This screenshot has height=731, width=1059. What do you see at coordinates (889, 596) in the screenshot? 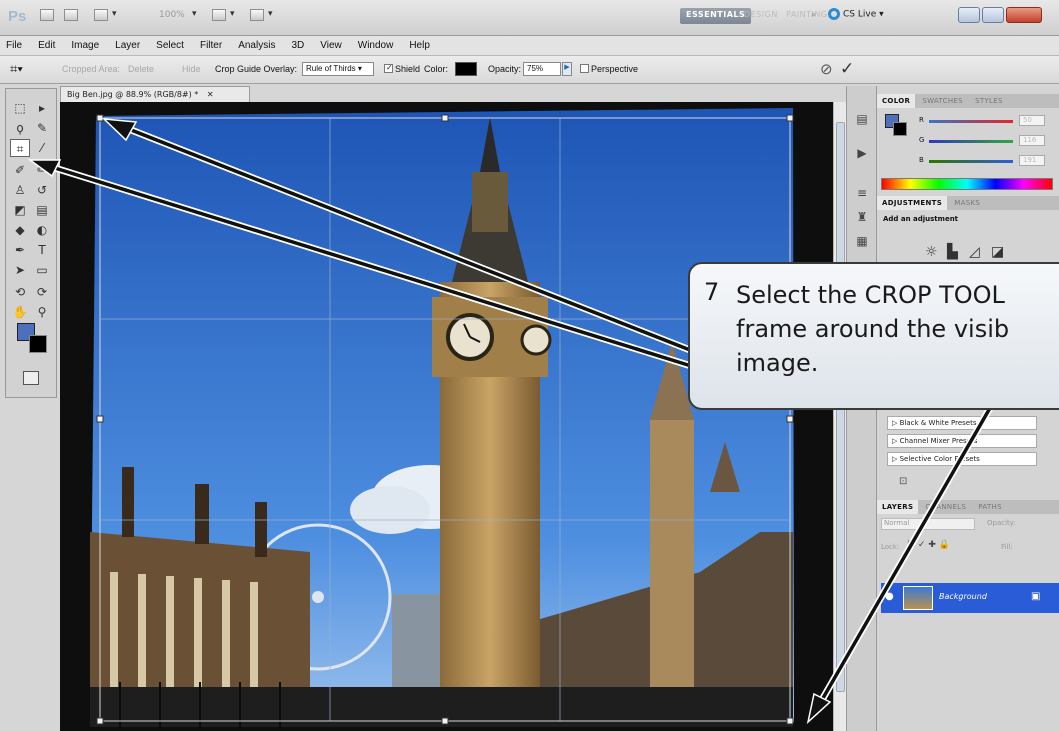
I see `eye-icon: ●` at bounding box center [889, 596].